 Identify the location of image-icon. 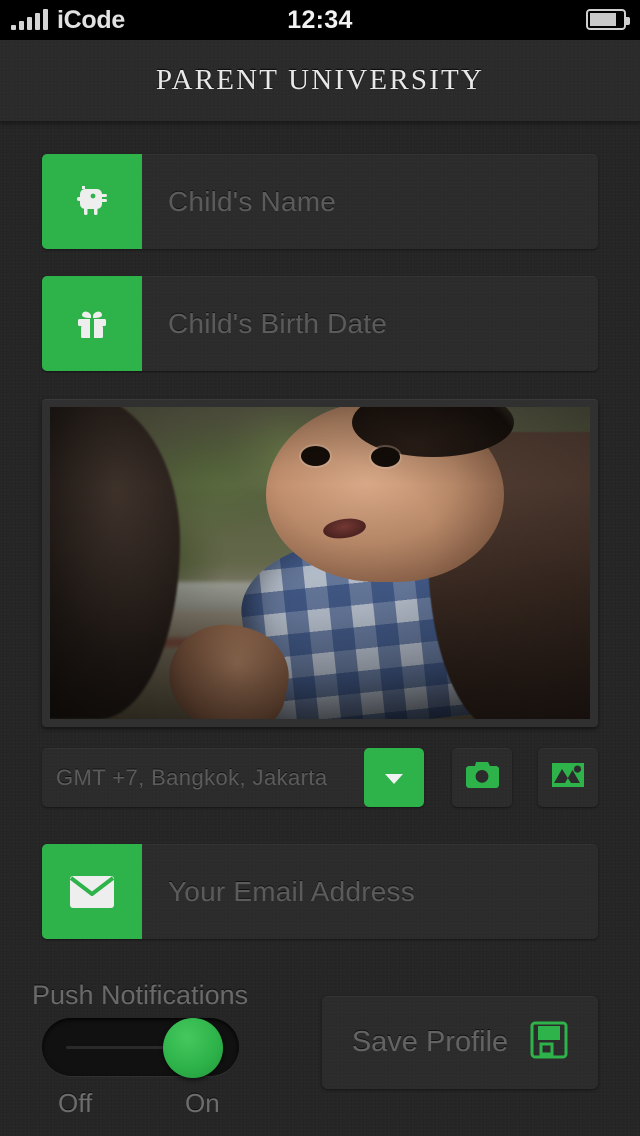
(568, 777).